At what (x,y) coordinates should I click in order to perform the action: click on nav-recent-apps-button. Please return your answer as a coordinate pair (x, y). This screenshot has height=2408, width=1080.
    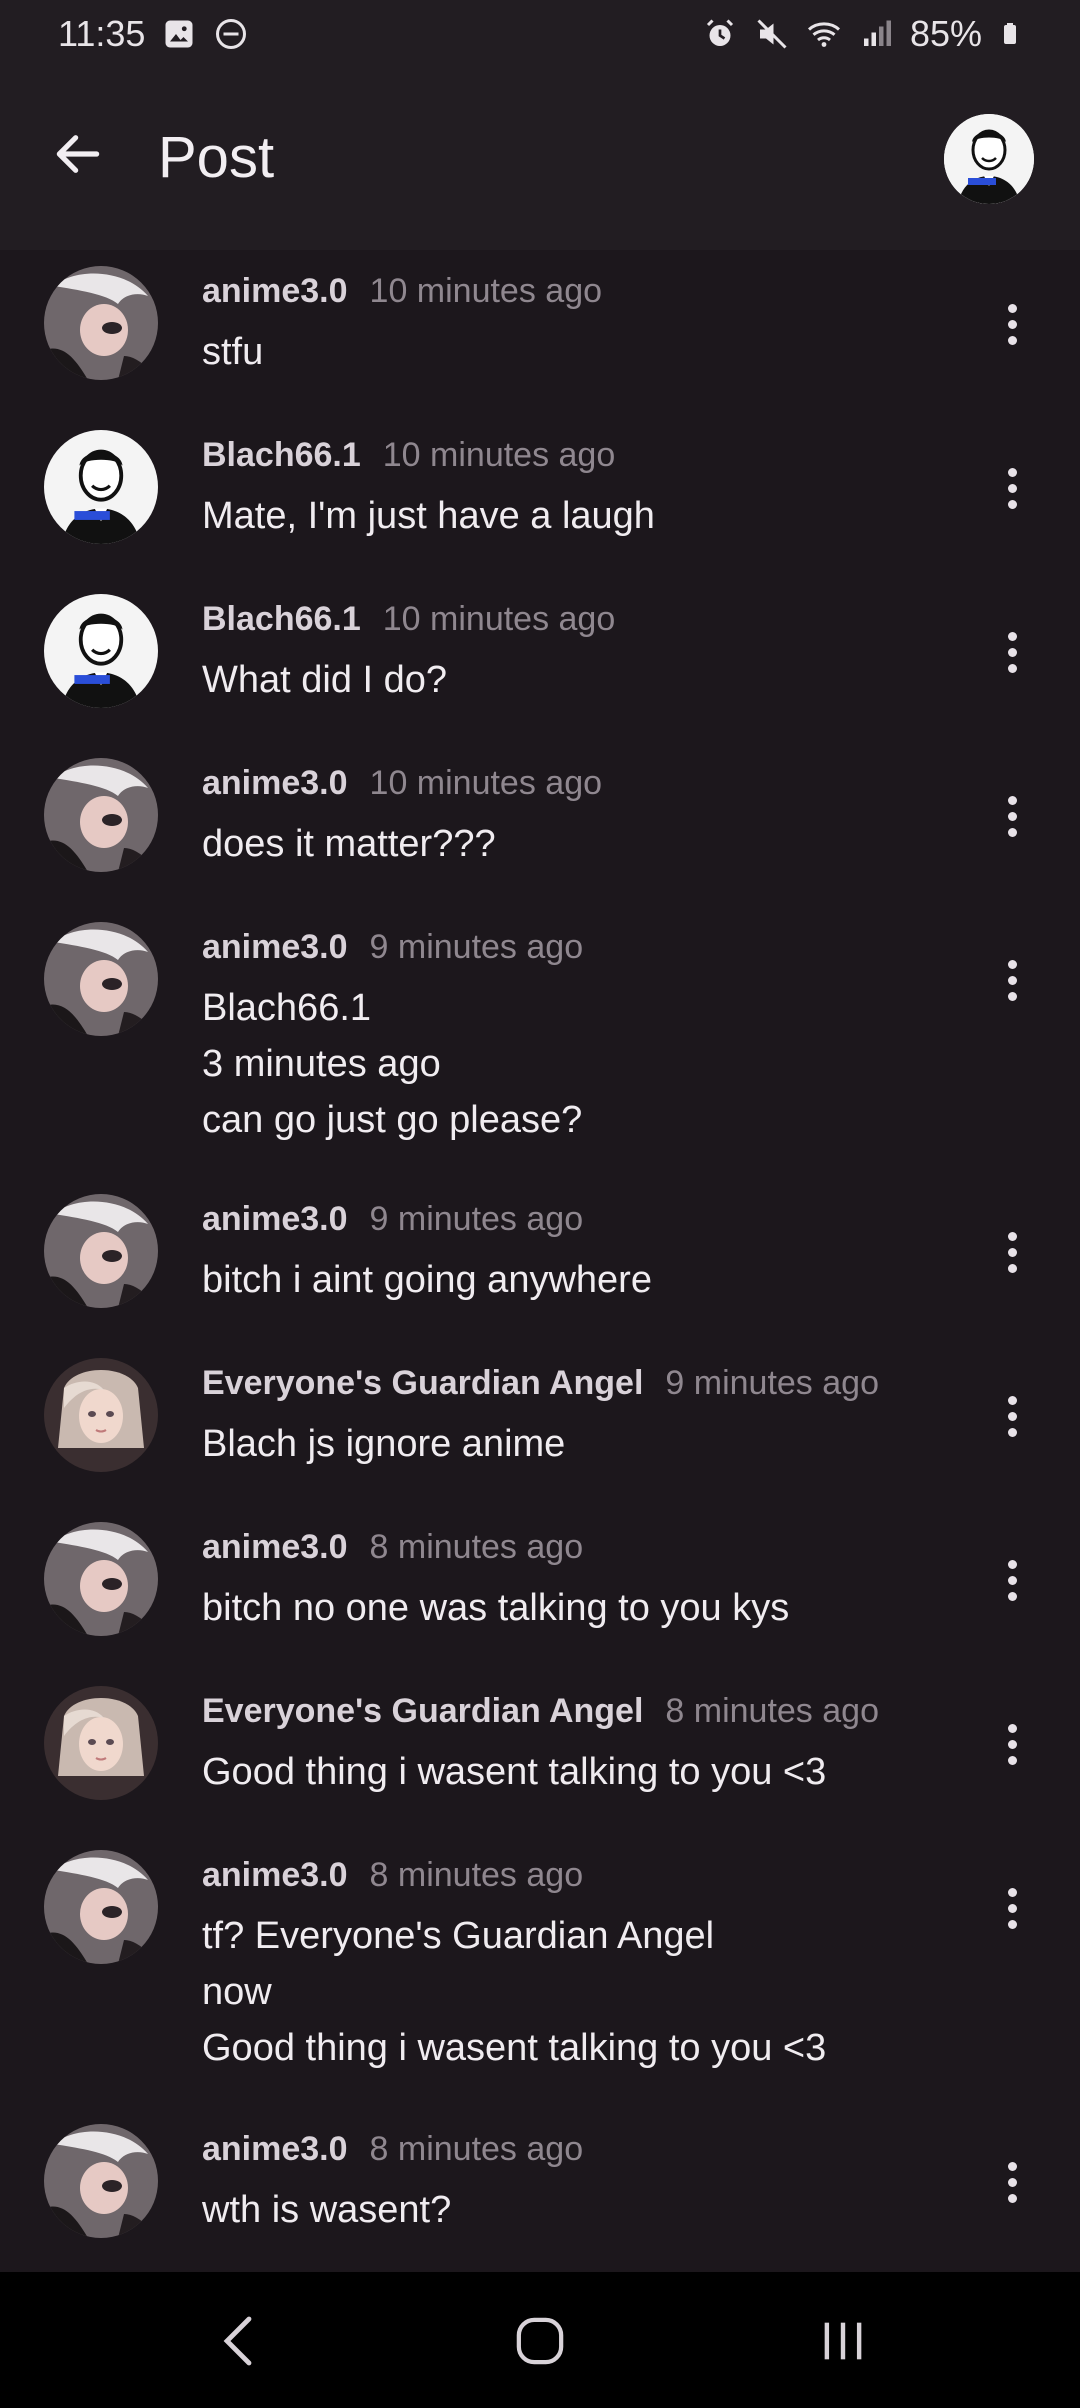
    Looking at the image, I should click on (843, 2341).